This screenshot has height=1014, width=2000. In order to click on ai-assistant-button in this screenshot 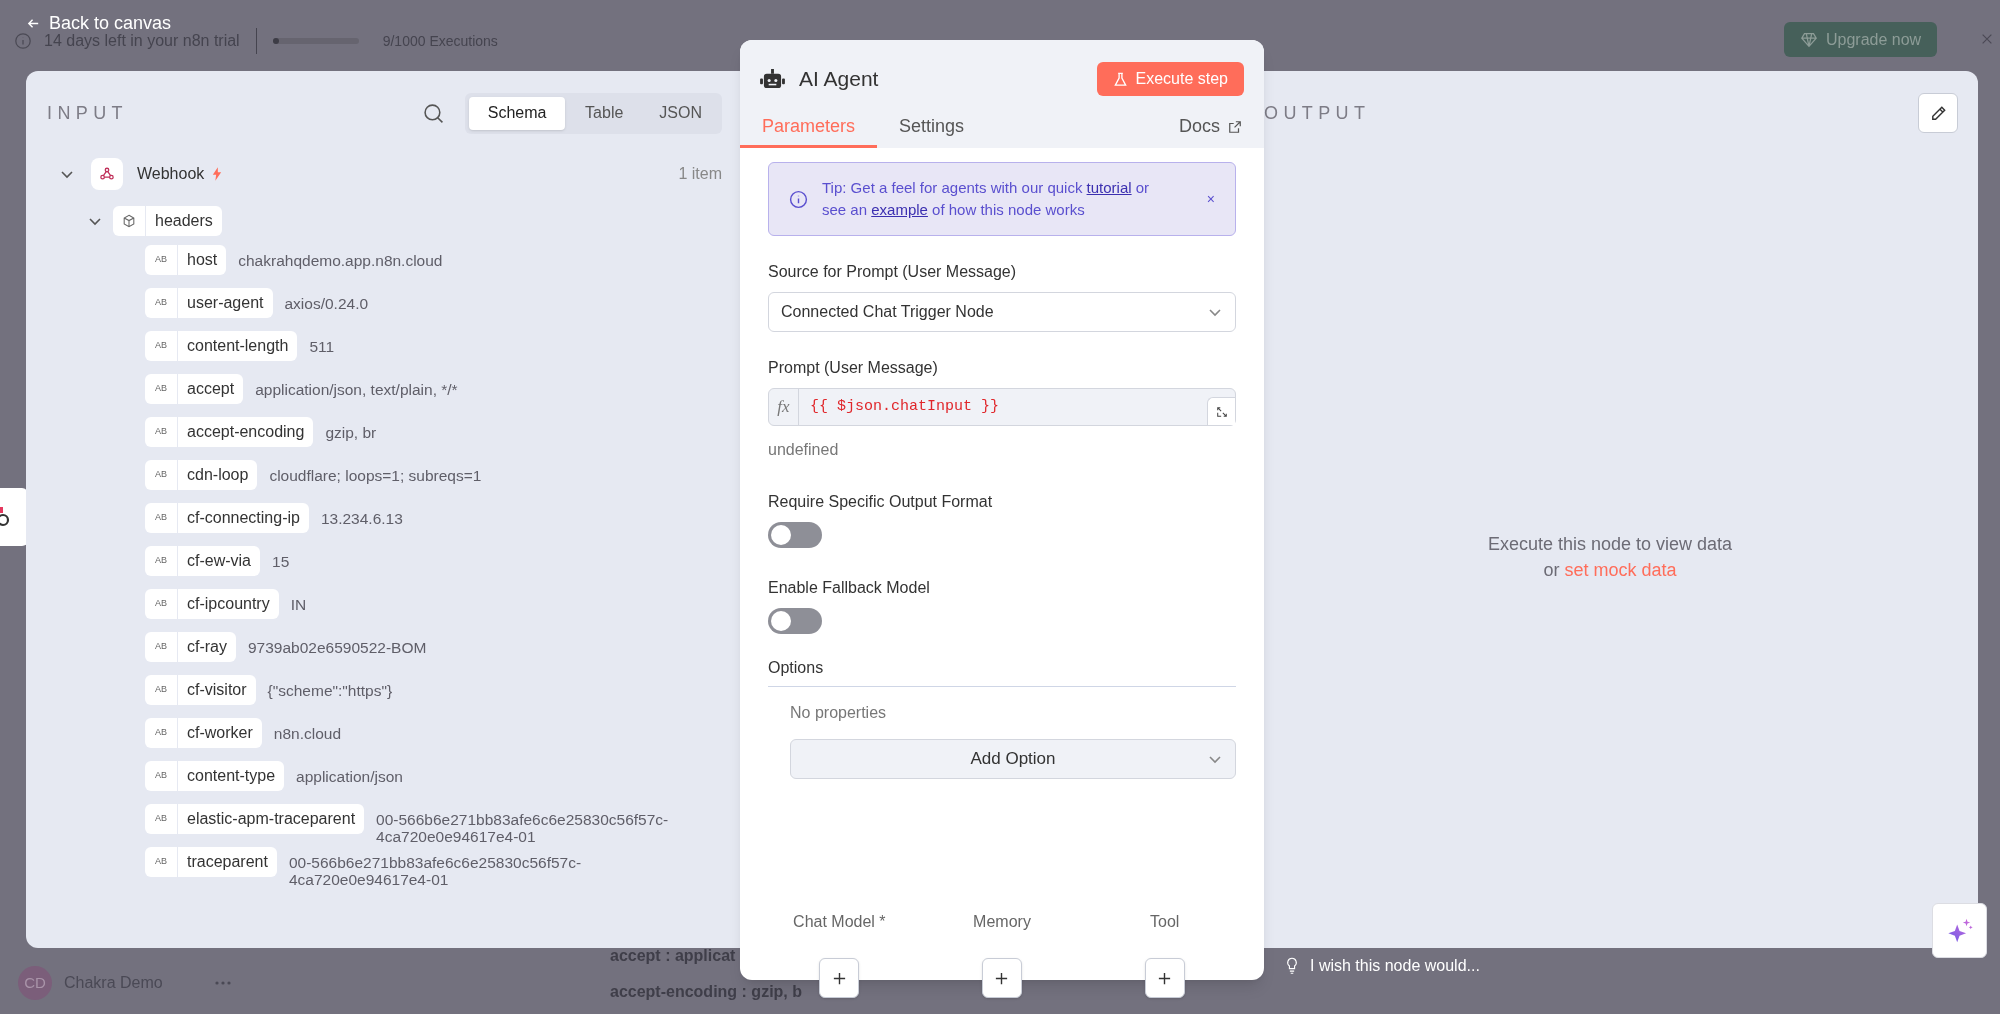, I will do `click(1959, 930)`.